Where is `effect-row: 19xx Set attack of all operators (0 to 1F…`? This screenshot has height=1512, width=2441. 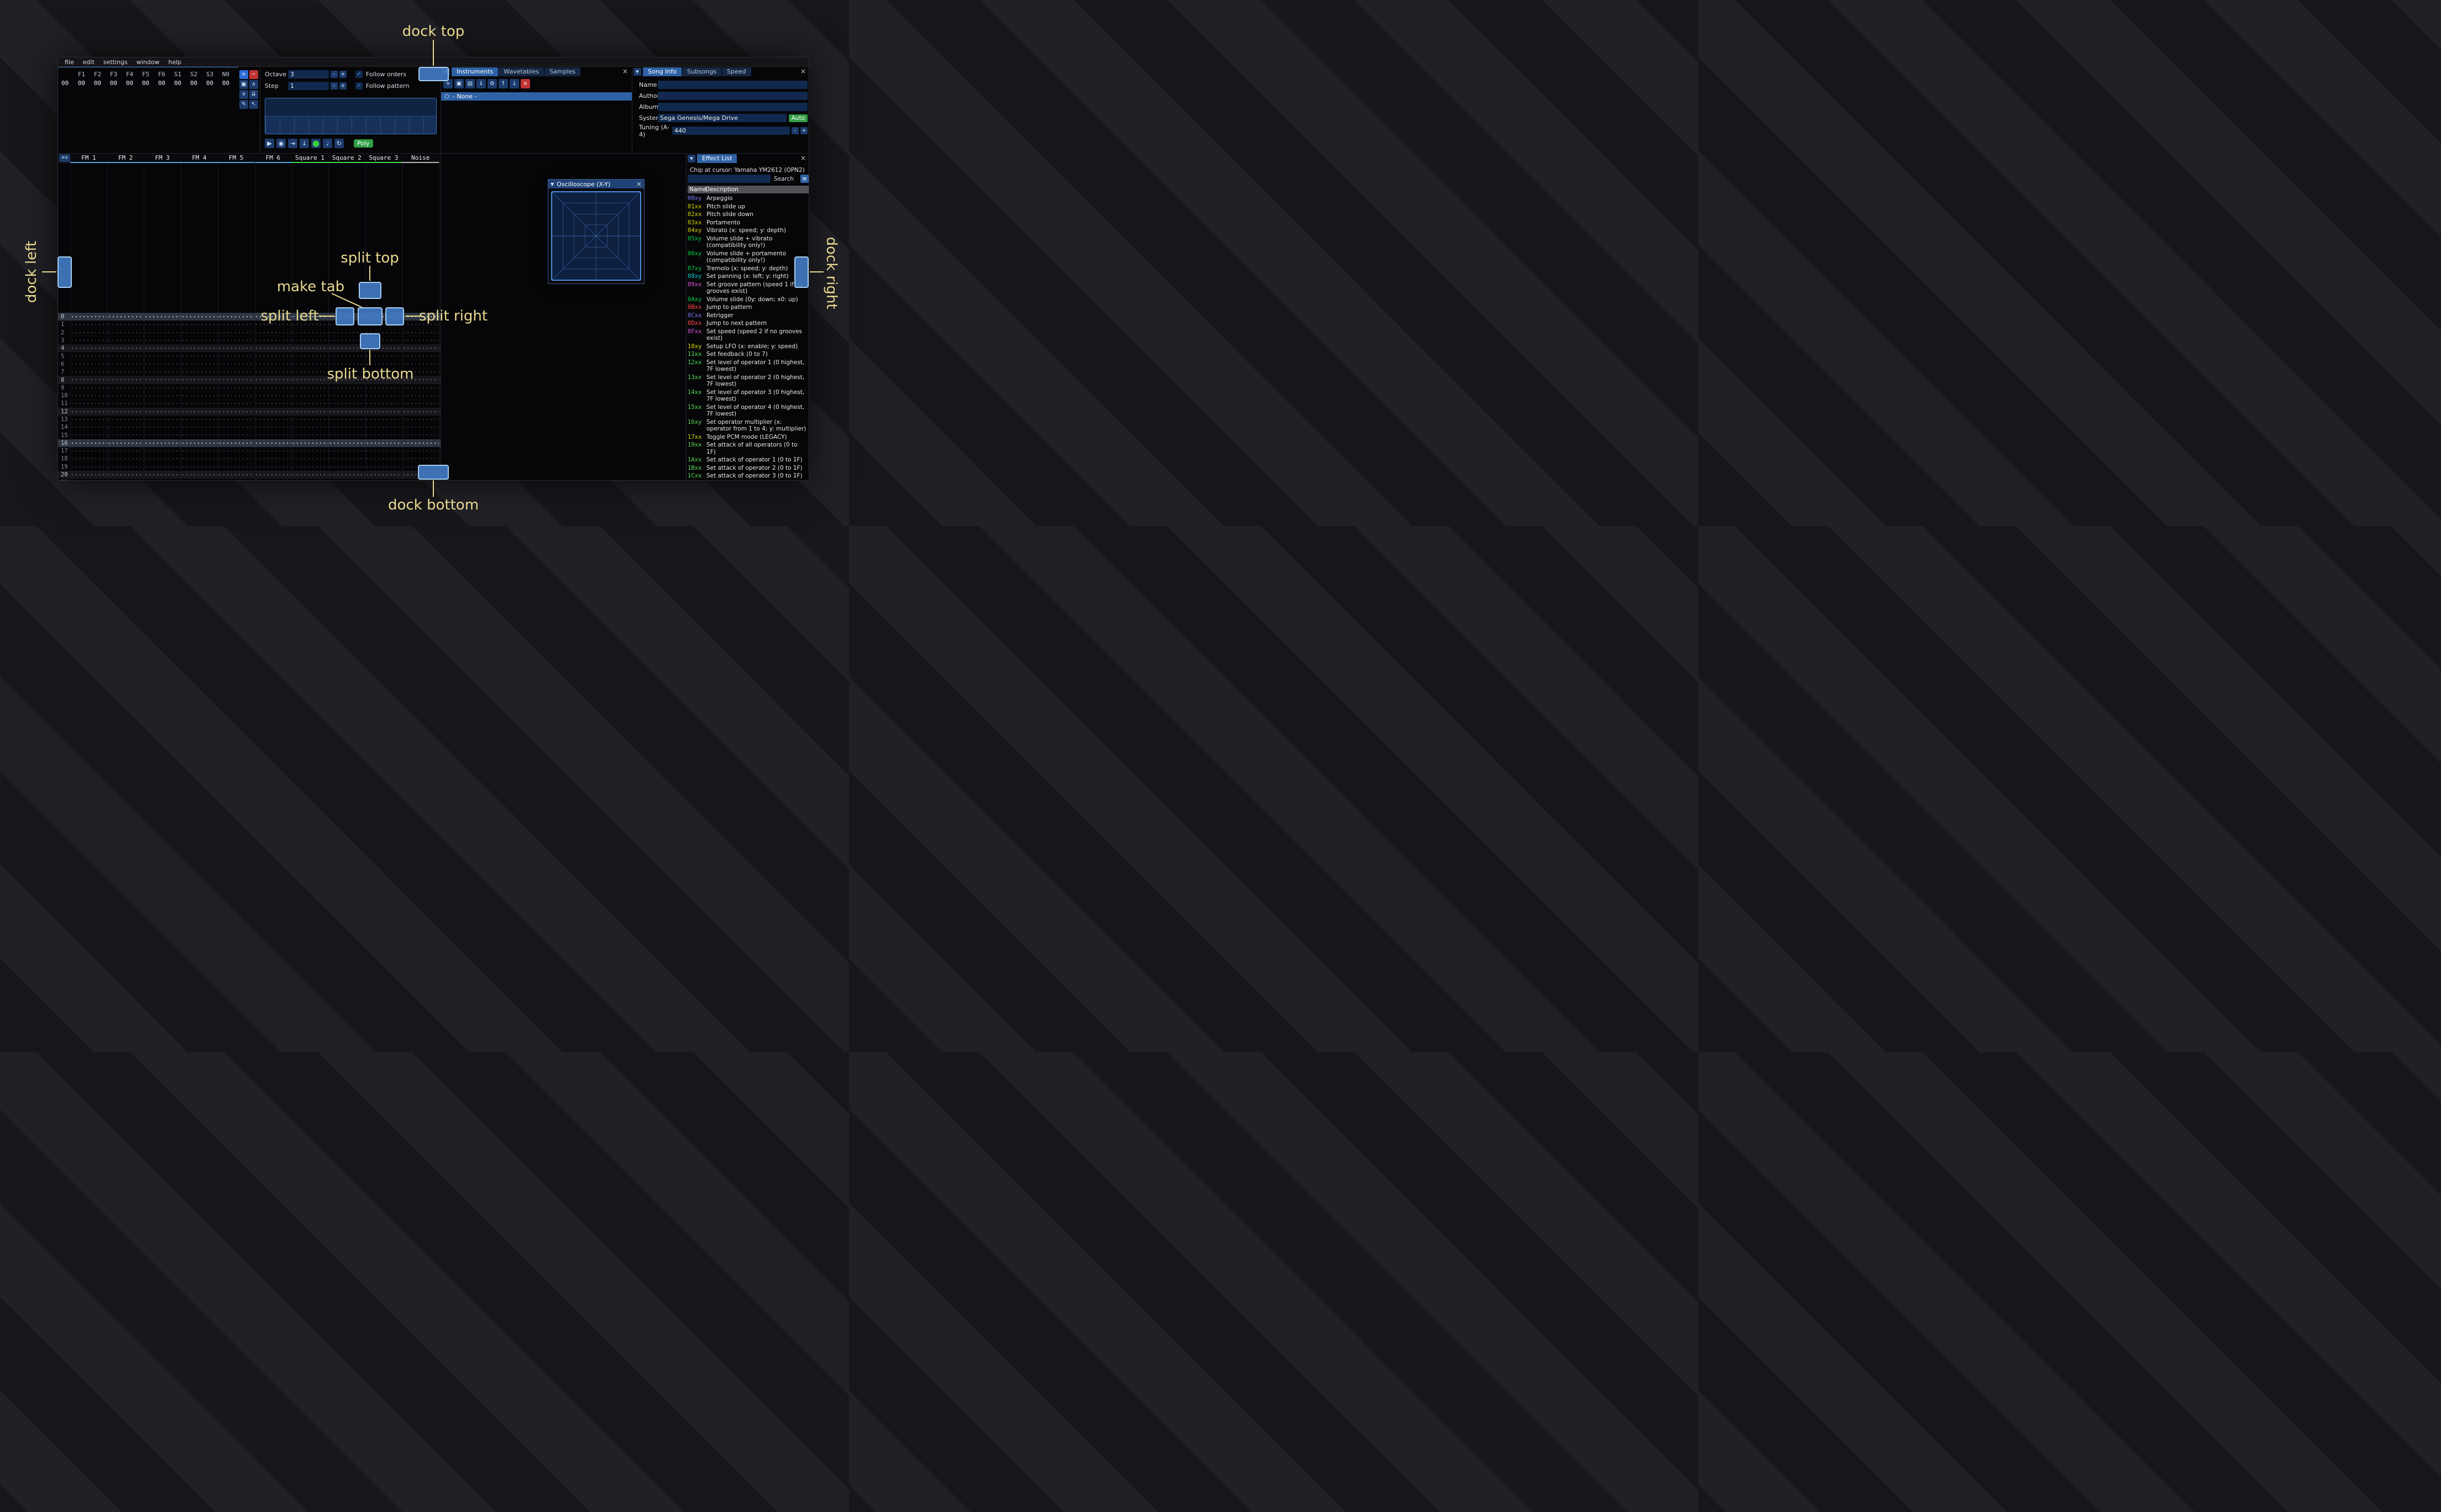 effect-row: 19xx Set attack of all operators (0 to 1F… is located at coordinates (749, 449).